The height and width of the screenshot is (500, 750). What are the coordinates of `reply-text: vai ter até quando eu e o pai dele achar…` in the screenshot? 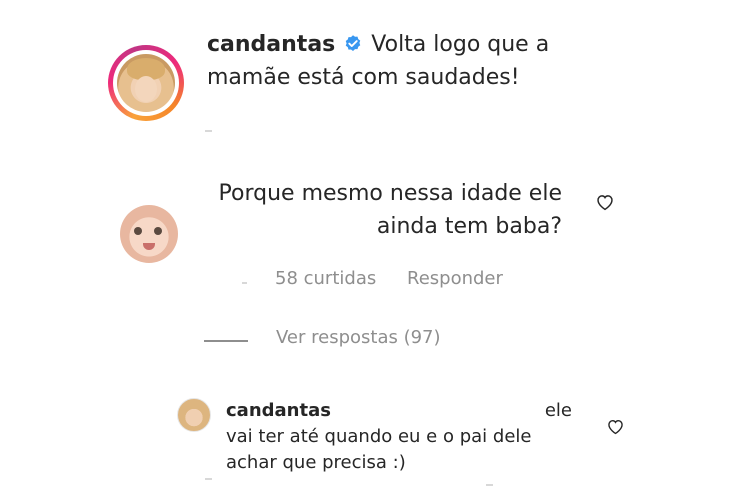 It's located at (379, 449).